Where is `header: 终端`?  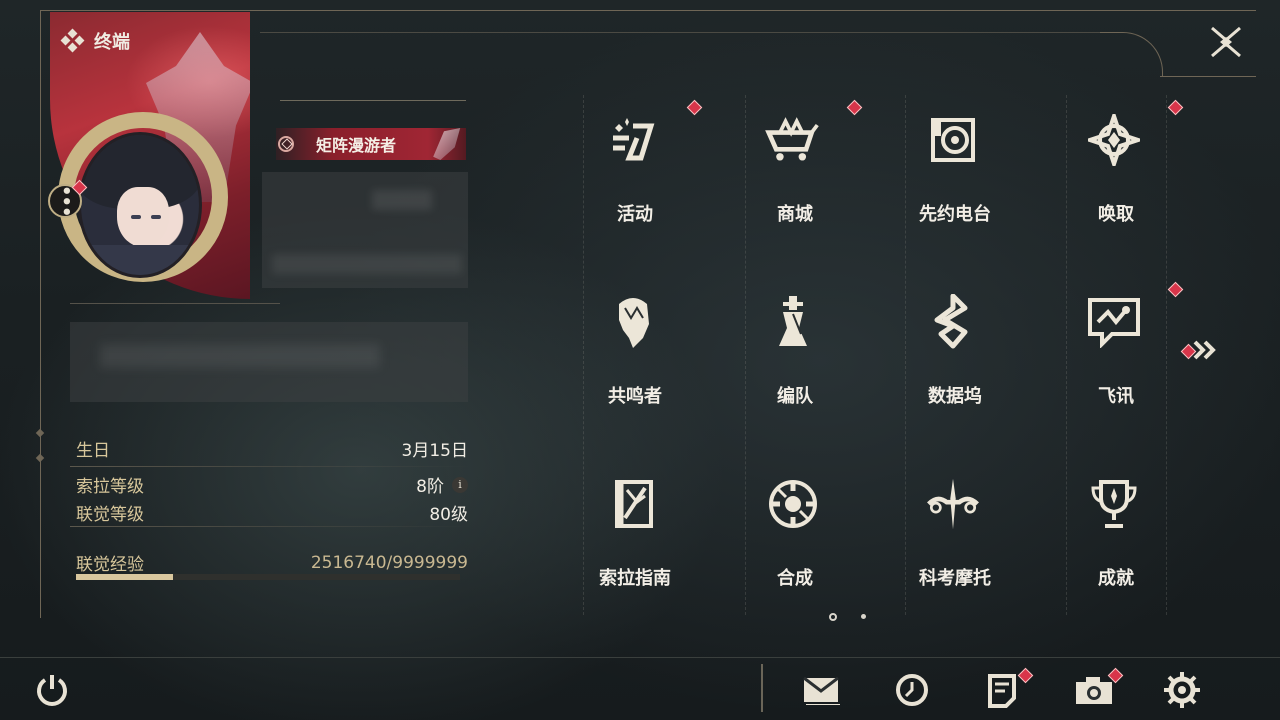
header: 终端 is located at coordinates (95, 41).